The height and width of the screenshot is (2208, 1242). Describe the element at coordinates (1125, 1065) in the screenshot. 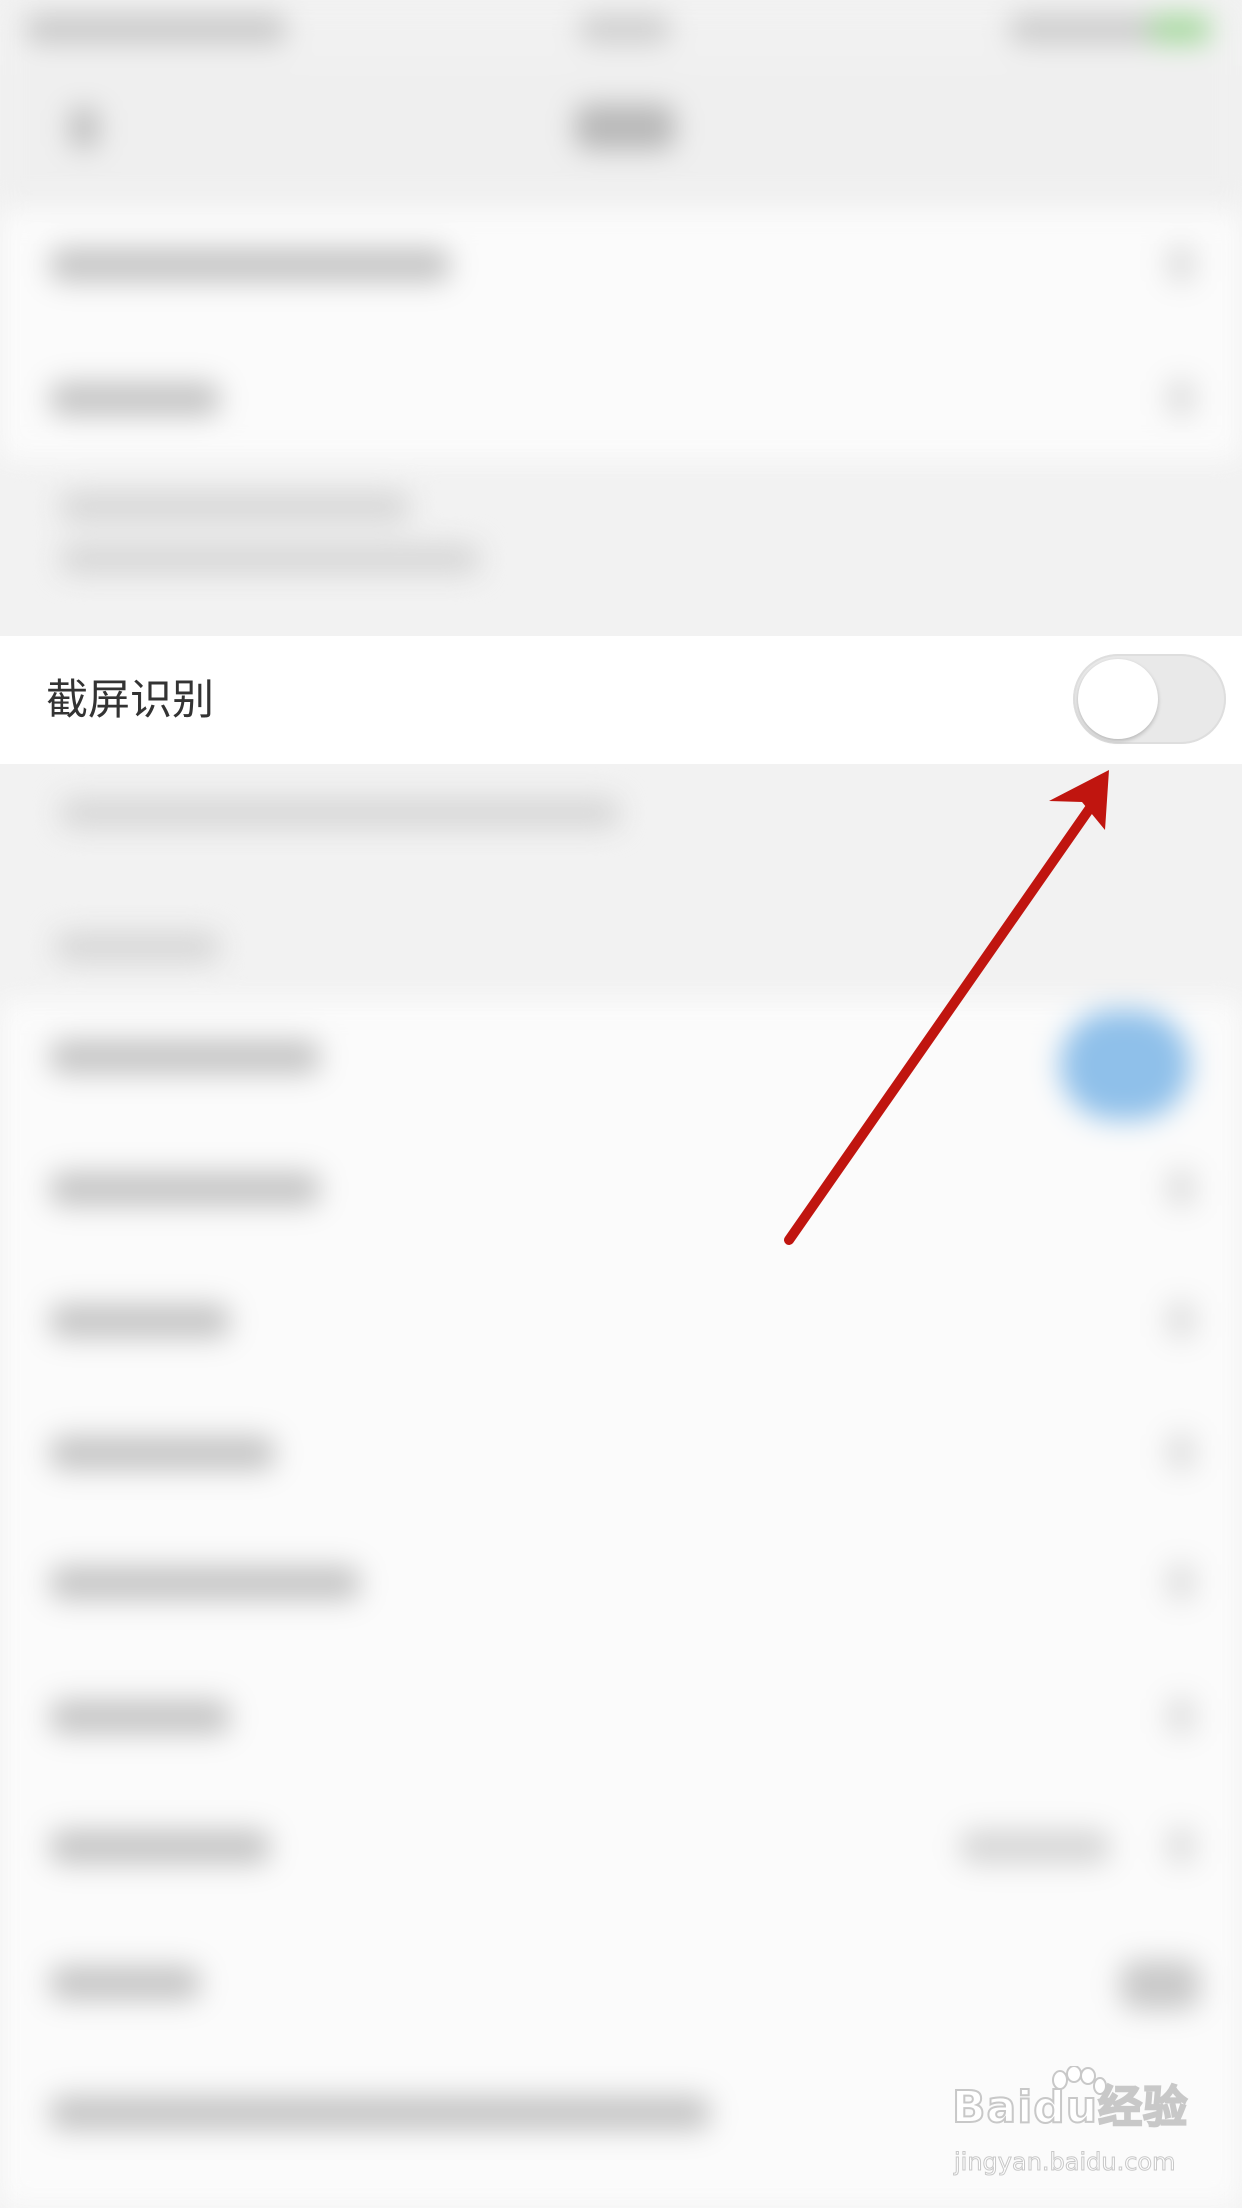

I see `toggle-on-blurred` at that location.